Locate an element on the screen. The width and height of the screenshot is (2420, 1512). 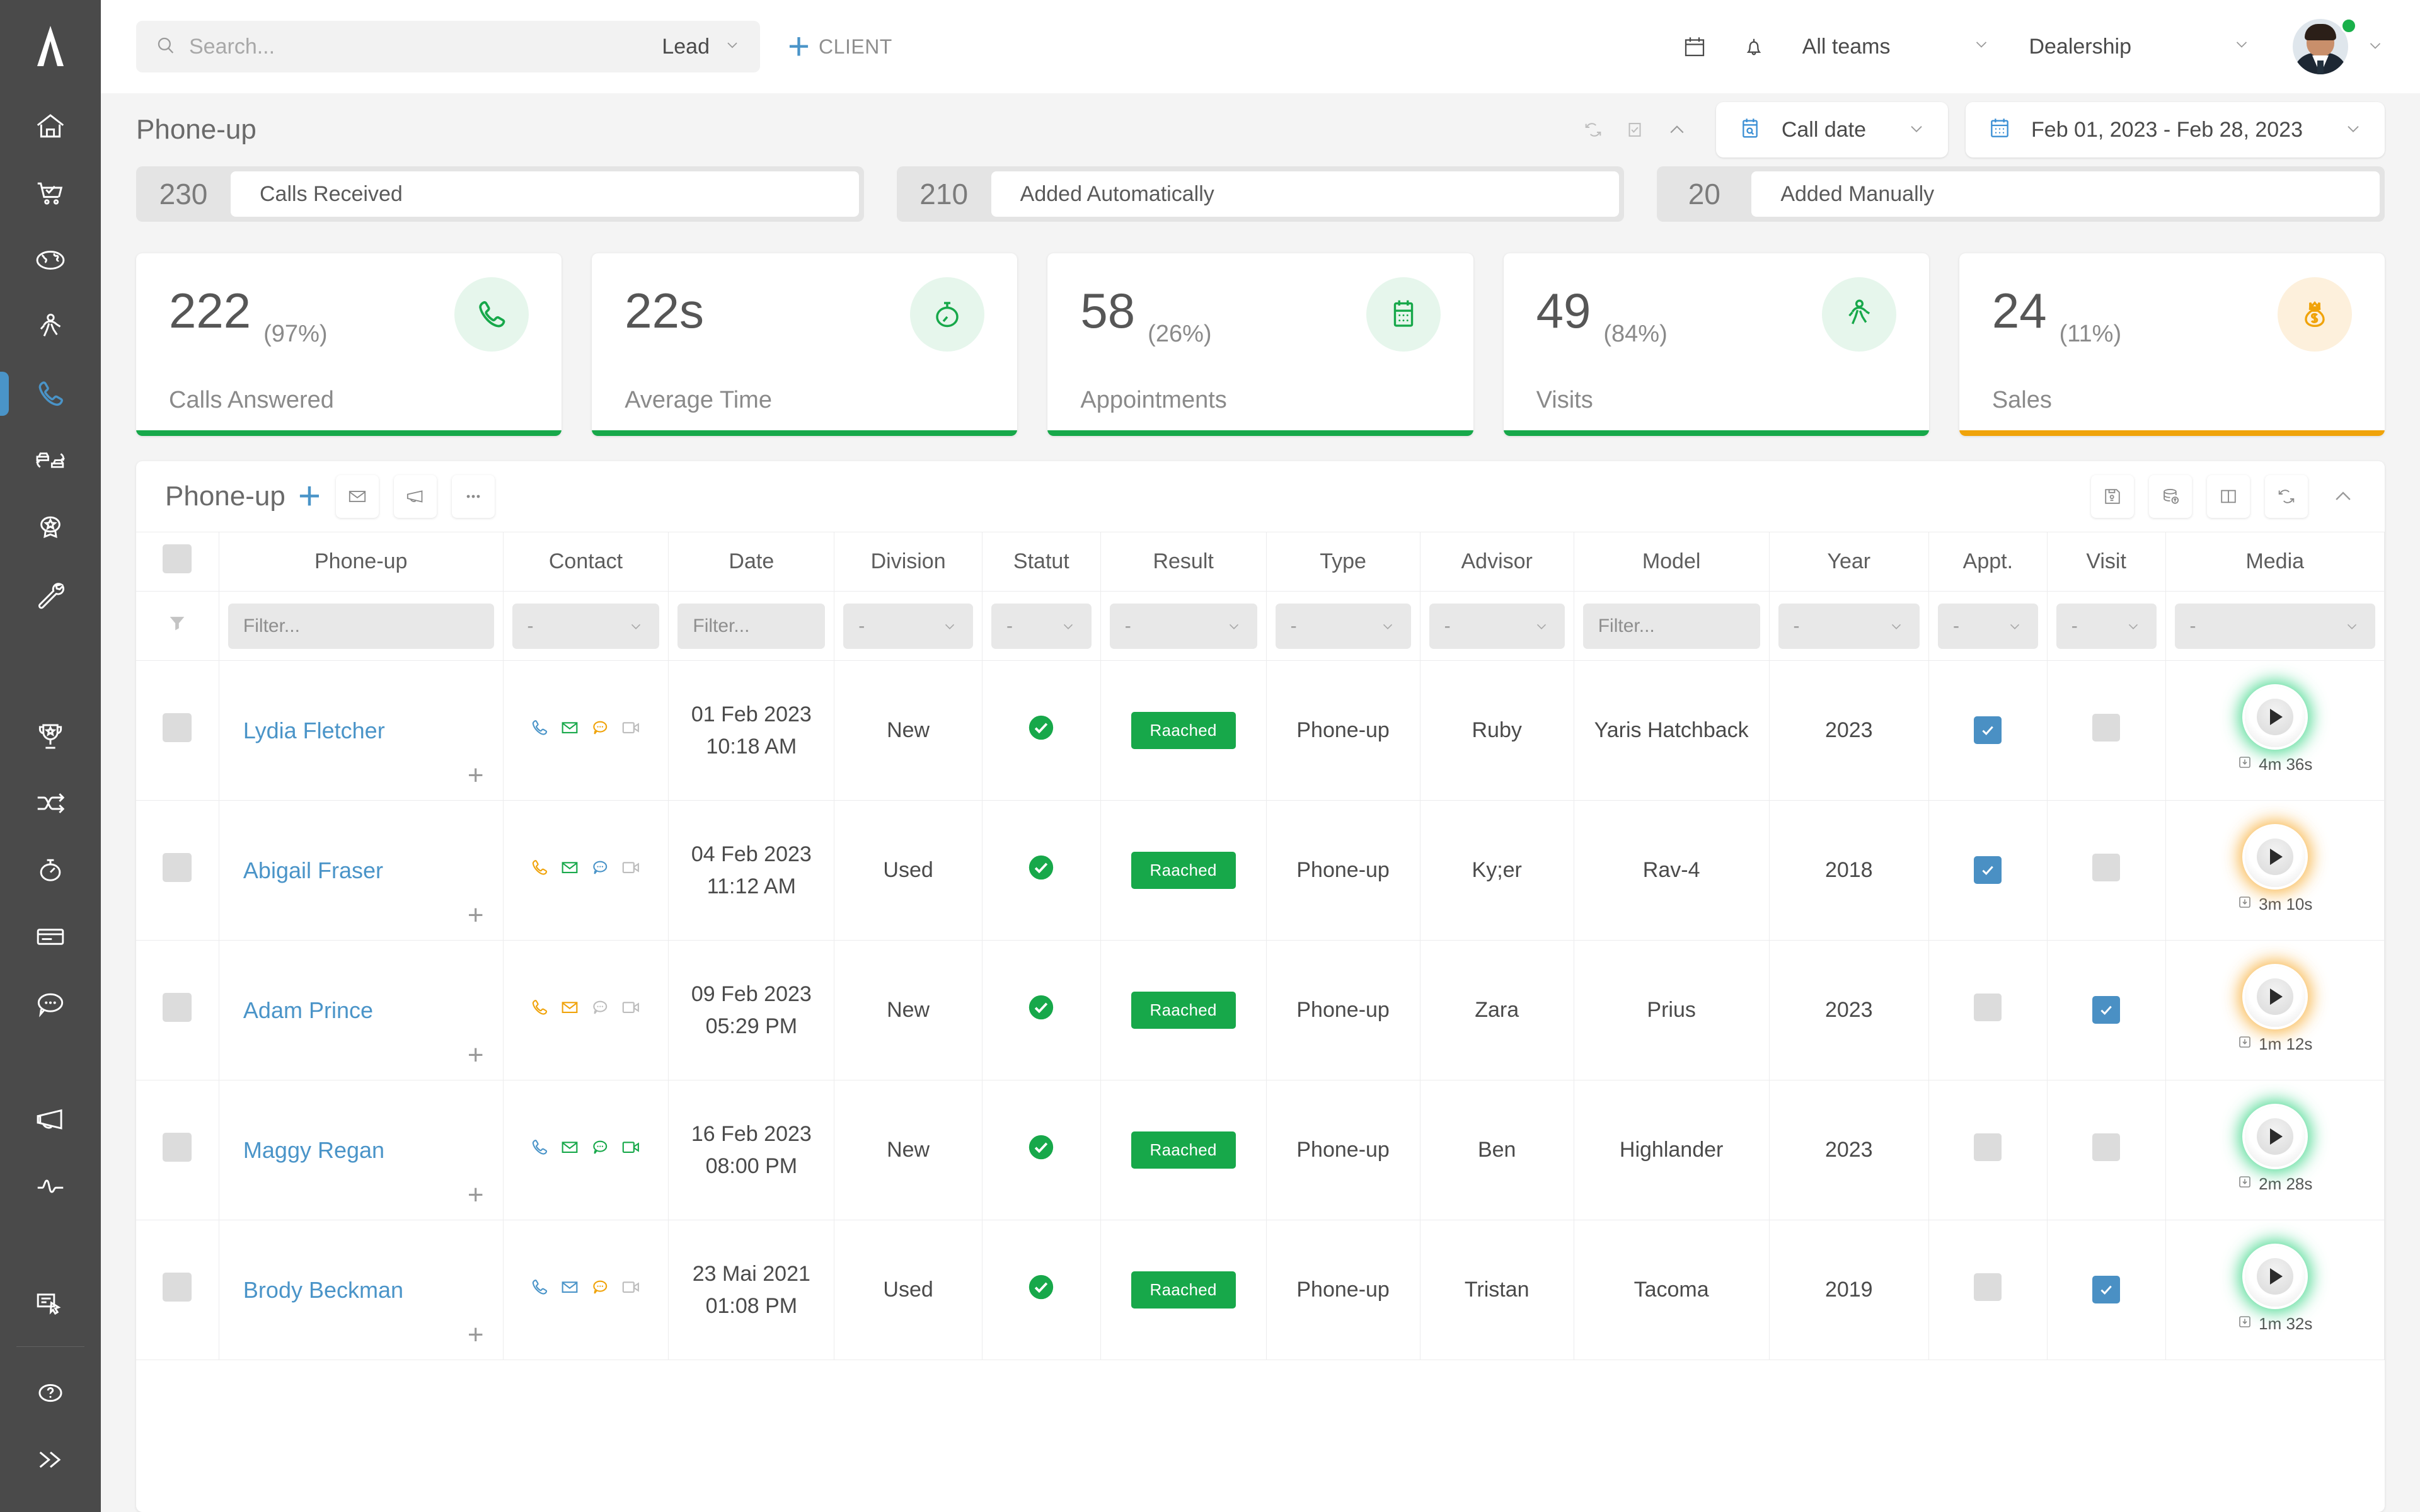
add-phone-up-button: + is located at coordinates (309, 496).